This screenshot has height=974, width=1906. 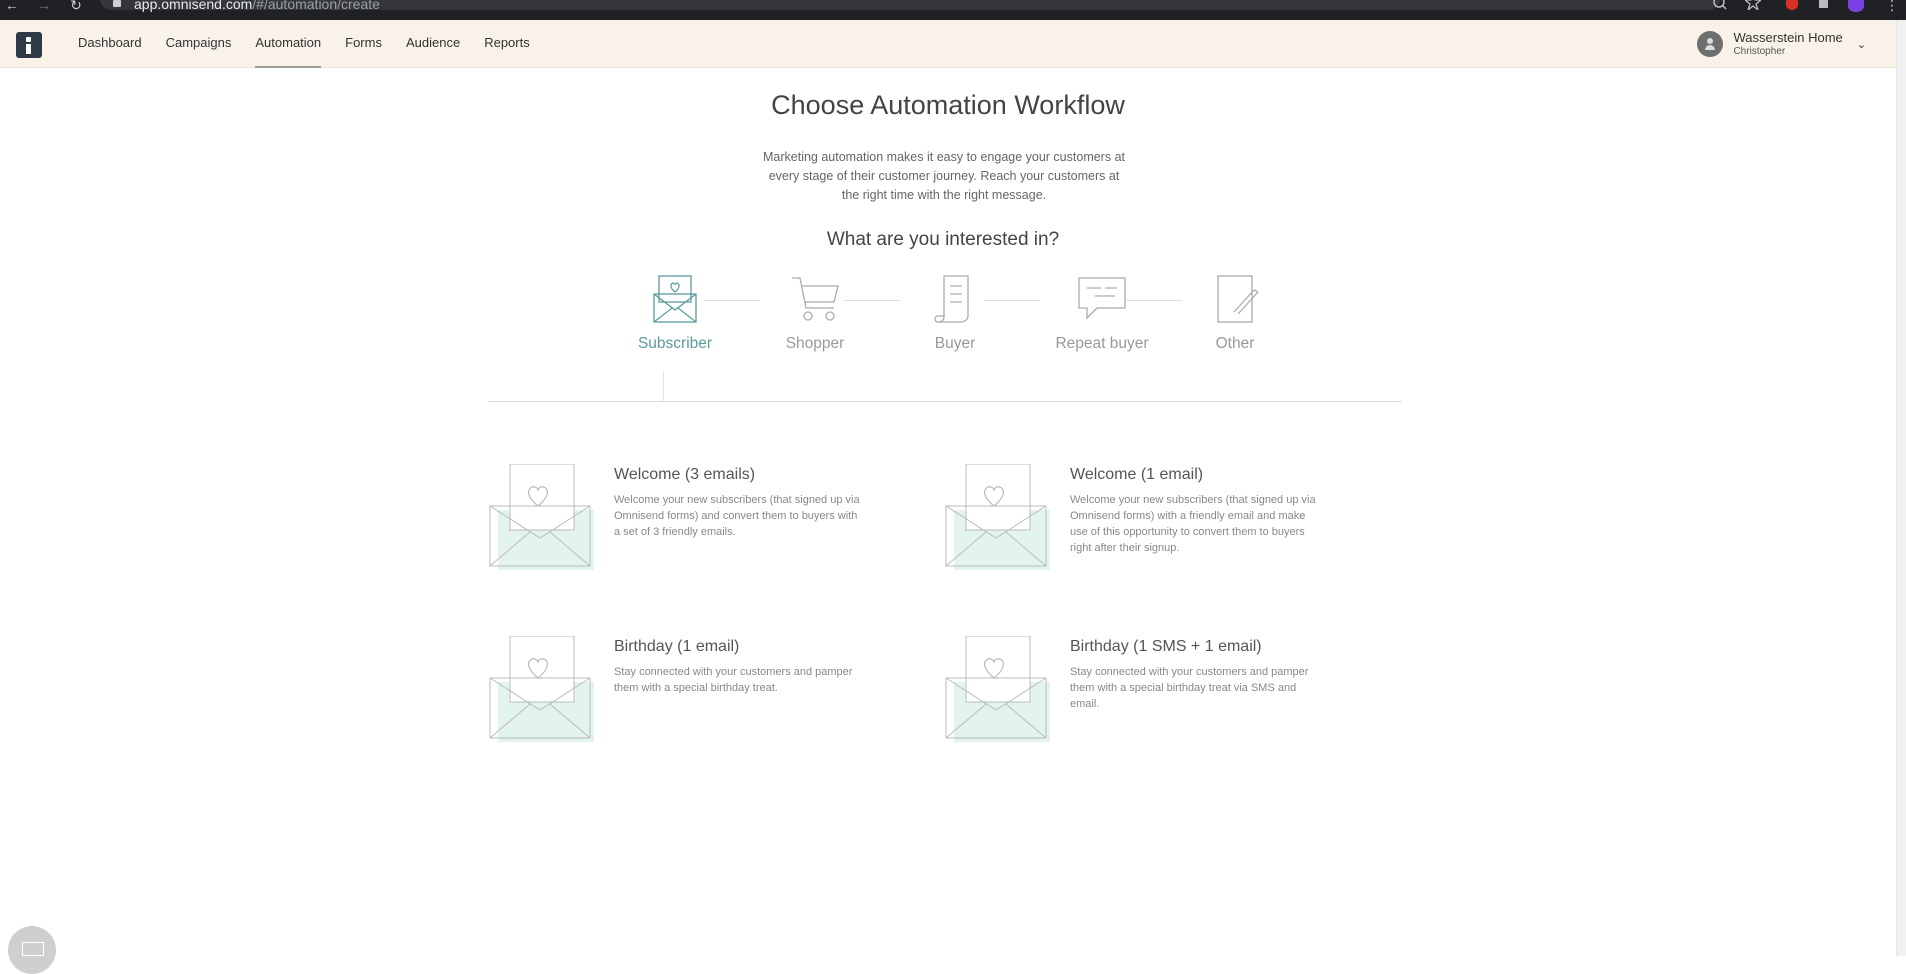 What do you see at coordinates (1137, 474) in the screenshot?
I see `workflow-title: Welcome (1 email)` at bounding box center [1137, 474].